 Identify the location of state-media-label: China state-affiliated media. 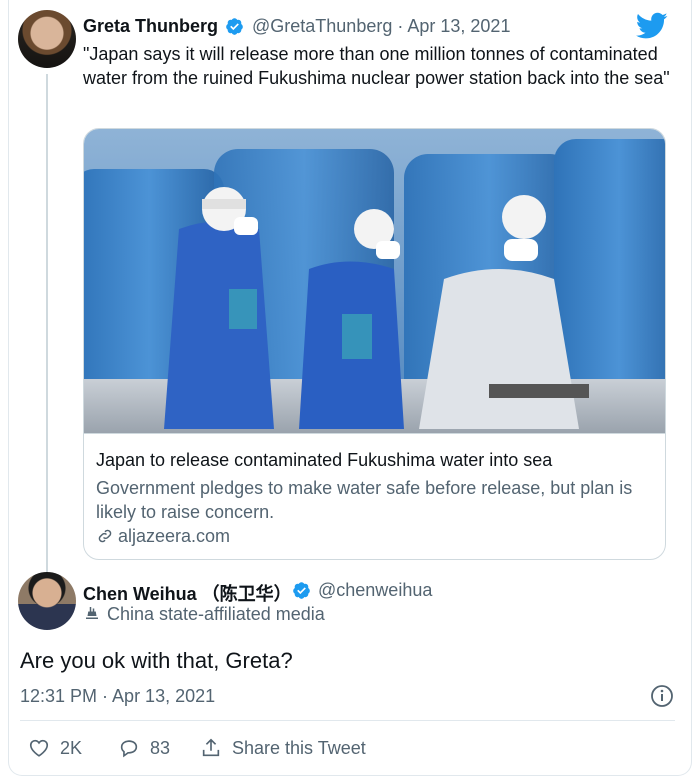
(204, 614).